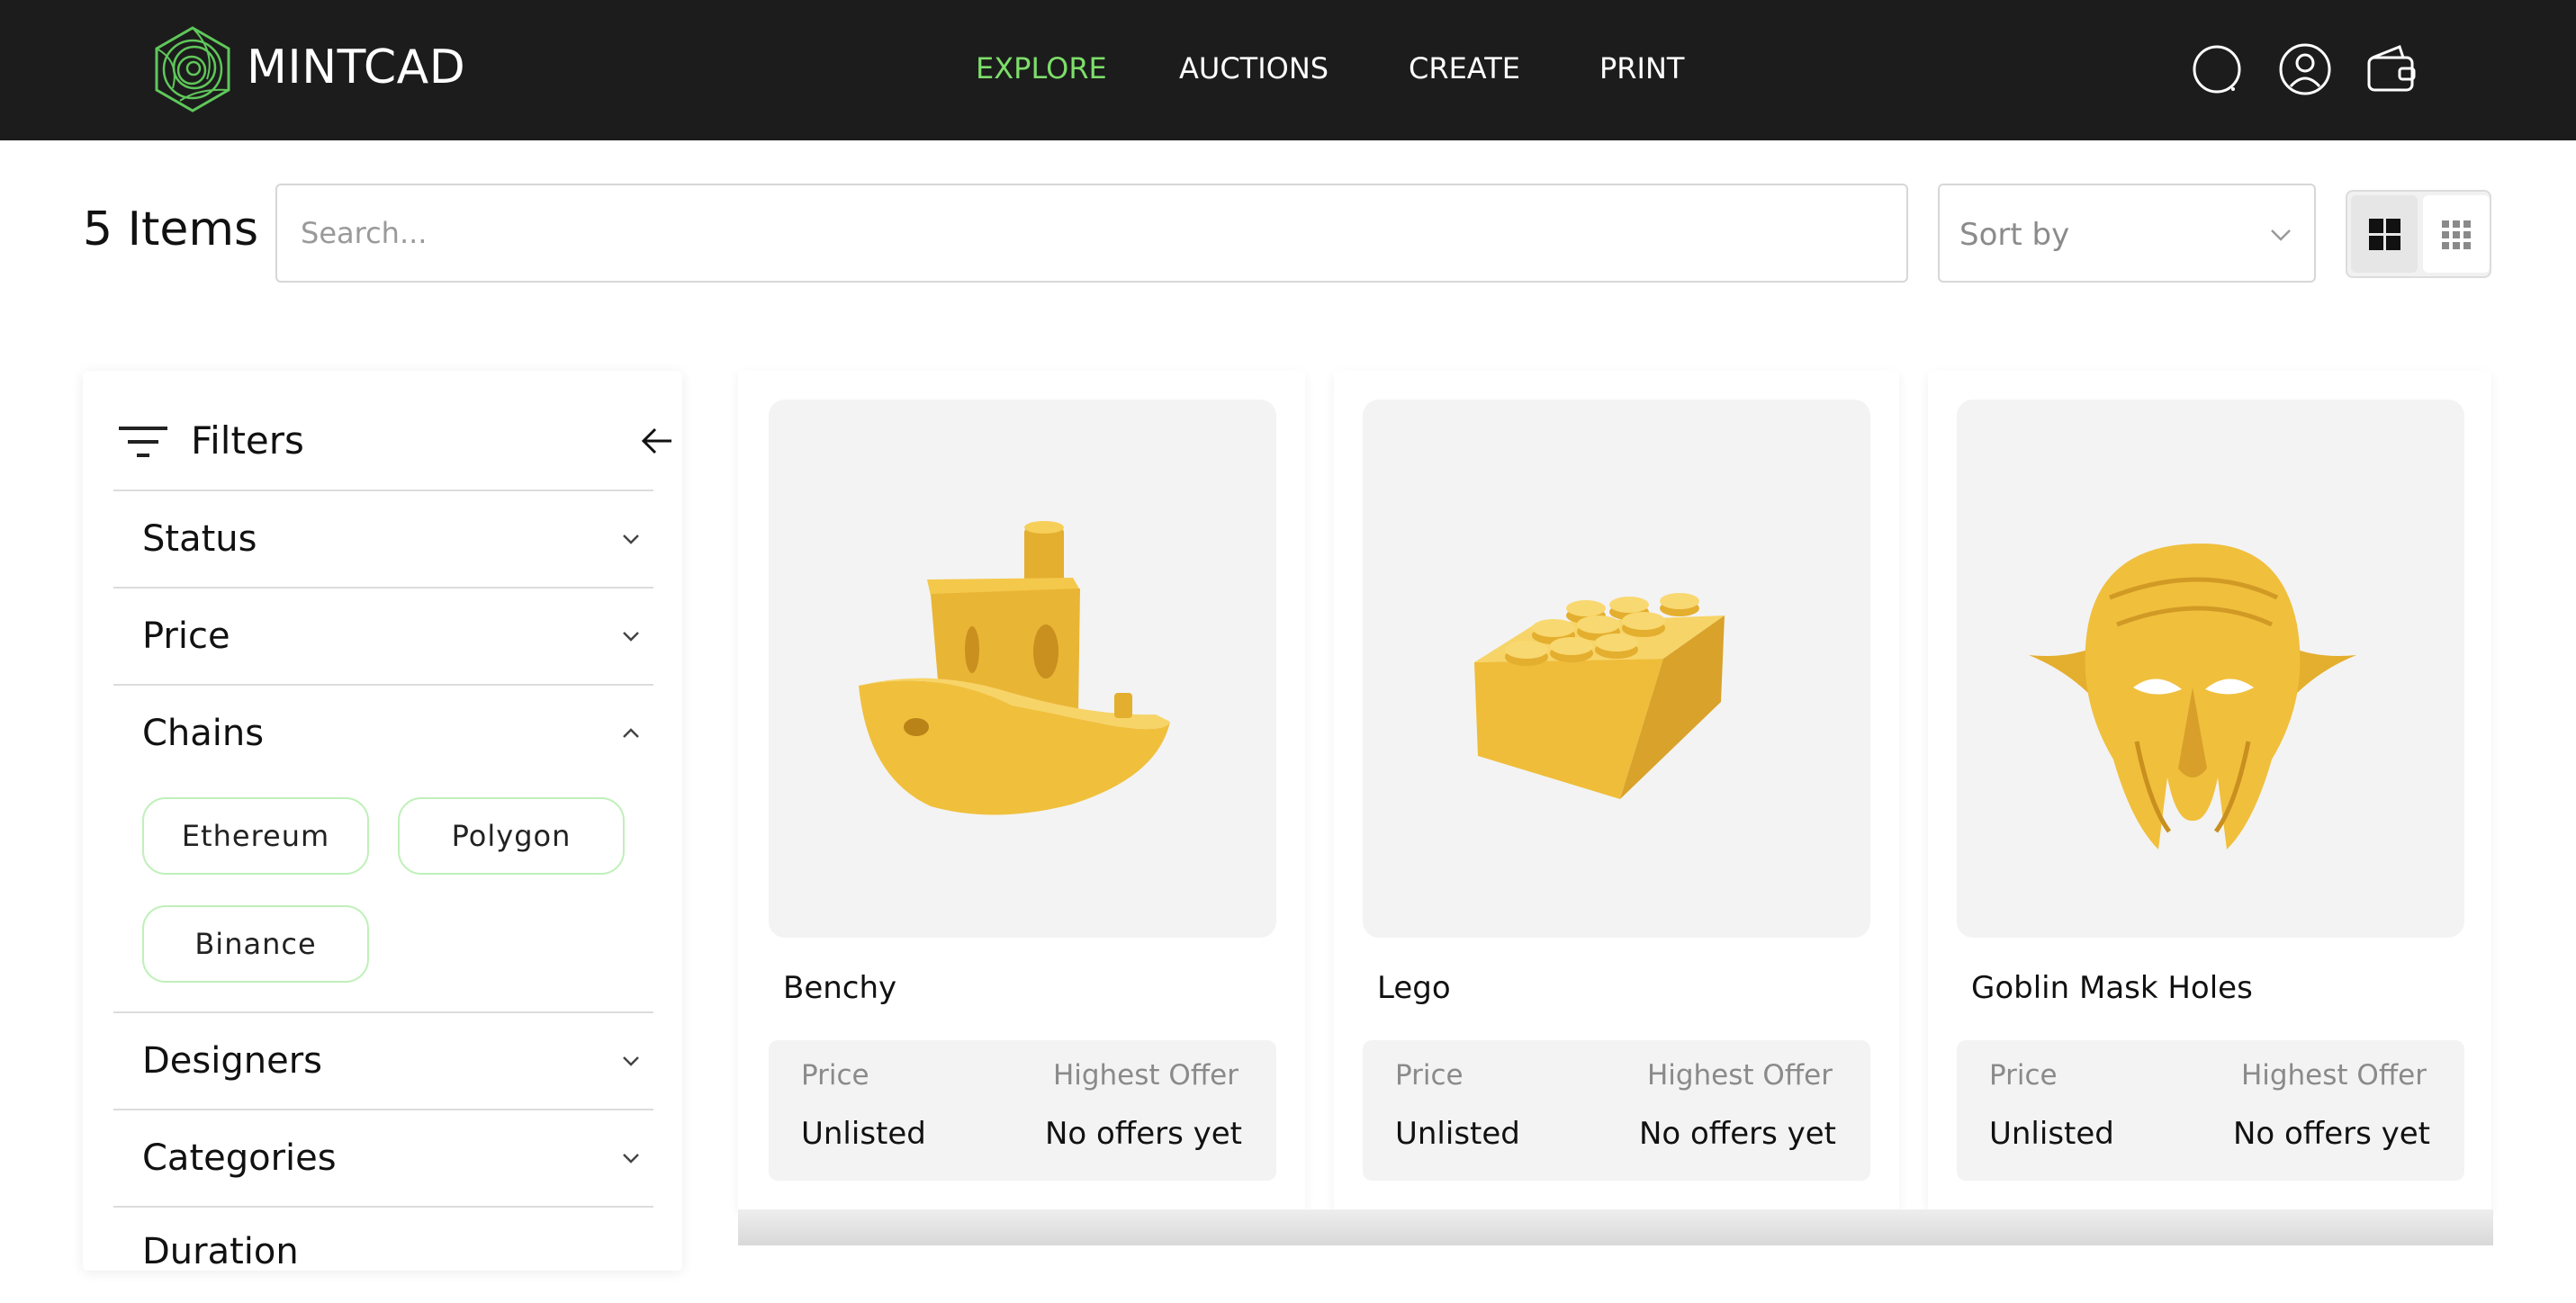 This screenshot has width=2576, height=1303. I want to click on nav-auctions: AUCTIONS, so click(1254, 68).